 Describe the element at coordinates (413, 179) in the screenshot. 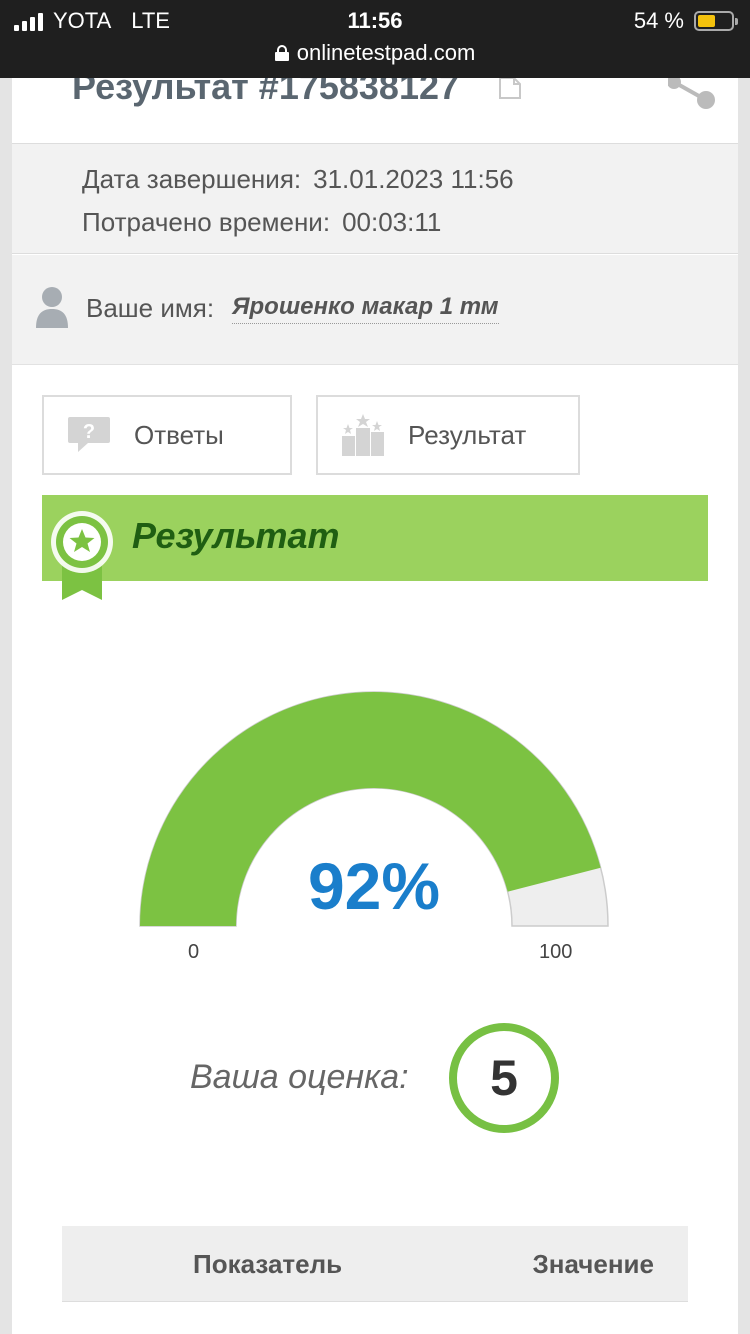

I see `completion-date-value: 31.01.2023 11:56` at that location.